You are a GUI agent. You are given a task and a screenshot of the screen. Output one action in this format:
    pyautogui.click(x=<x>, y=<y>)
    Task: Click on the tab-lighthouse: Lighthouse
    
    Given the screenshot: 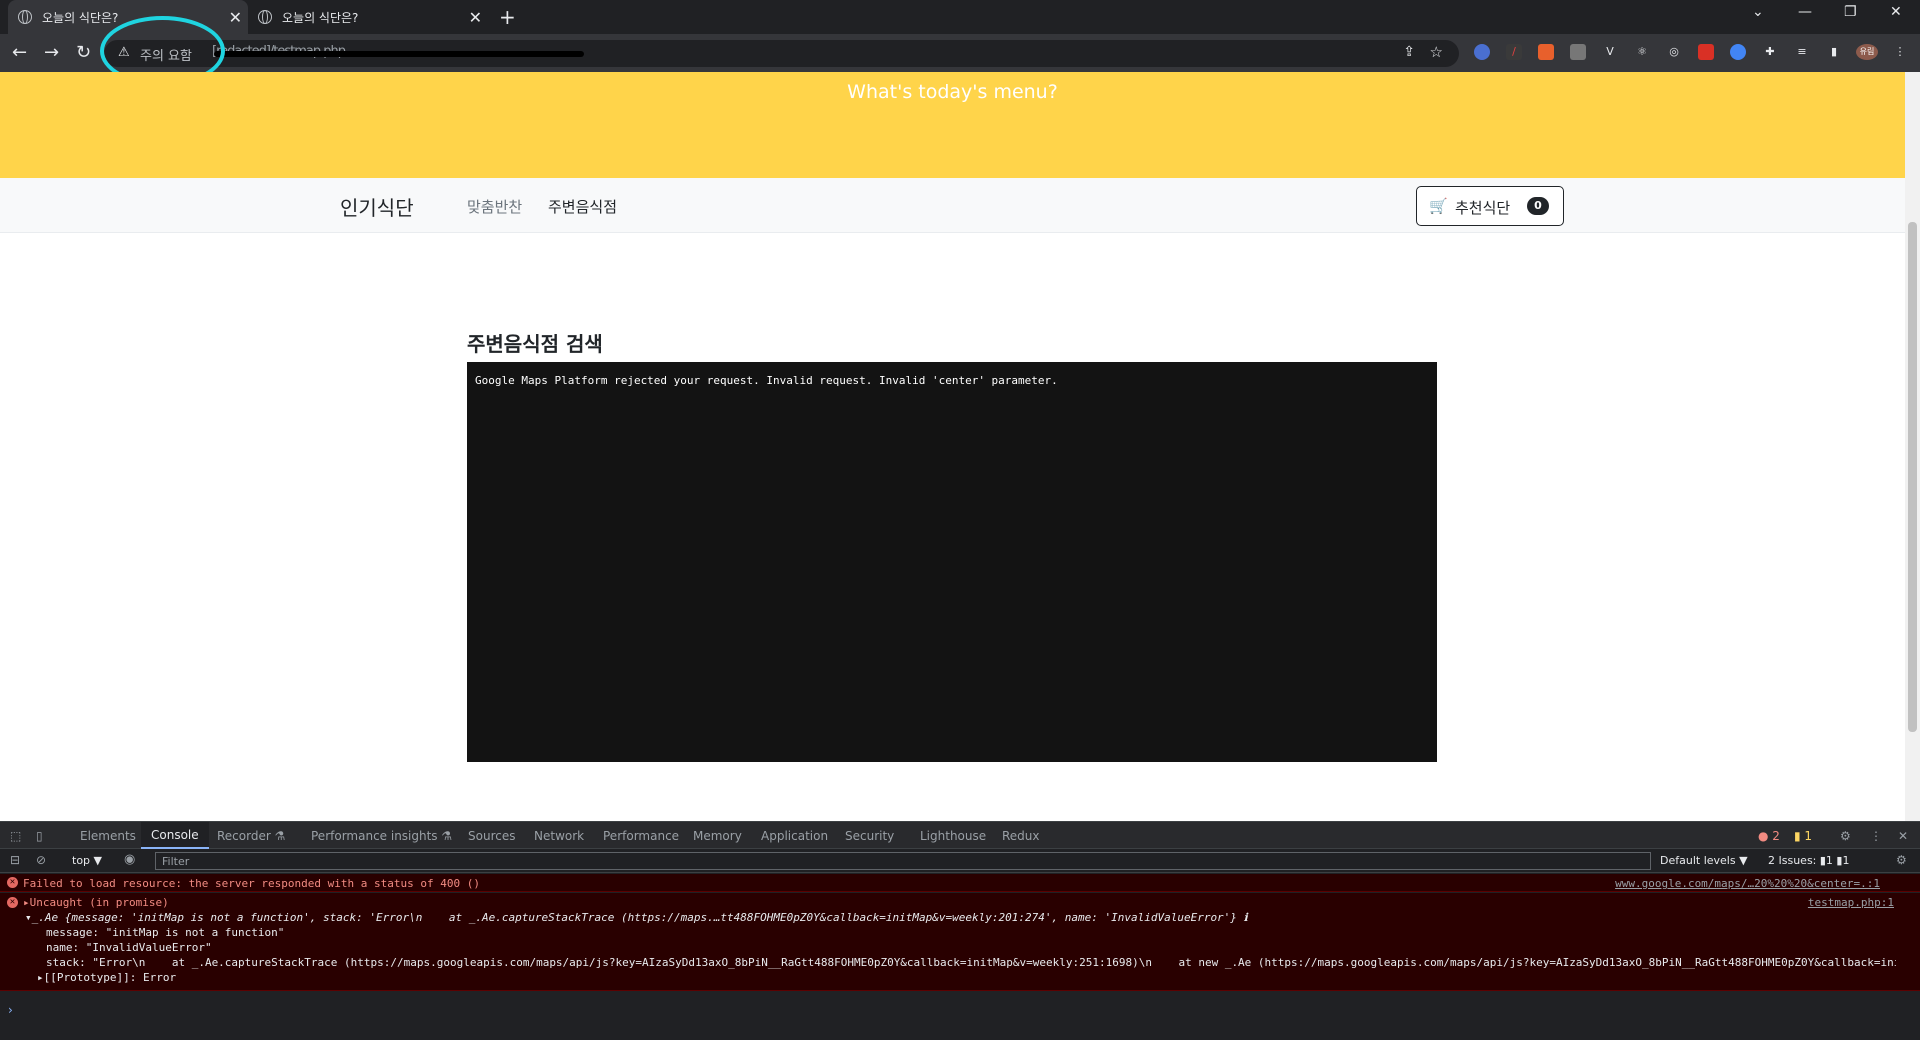 What is the action you would take?
    pyautogui.click(x=953, y=836)
    